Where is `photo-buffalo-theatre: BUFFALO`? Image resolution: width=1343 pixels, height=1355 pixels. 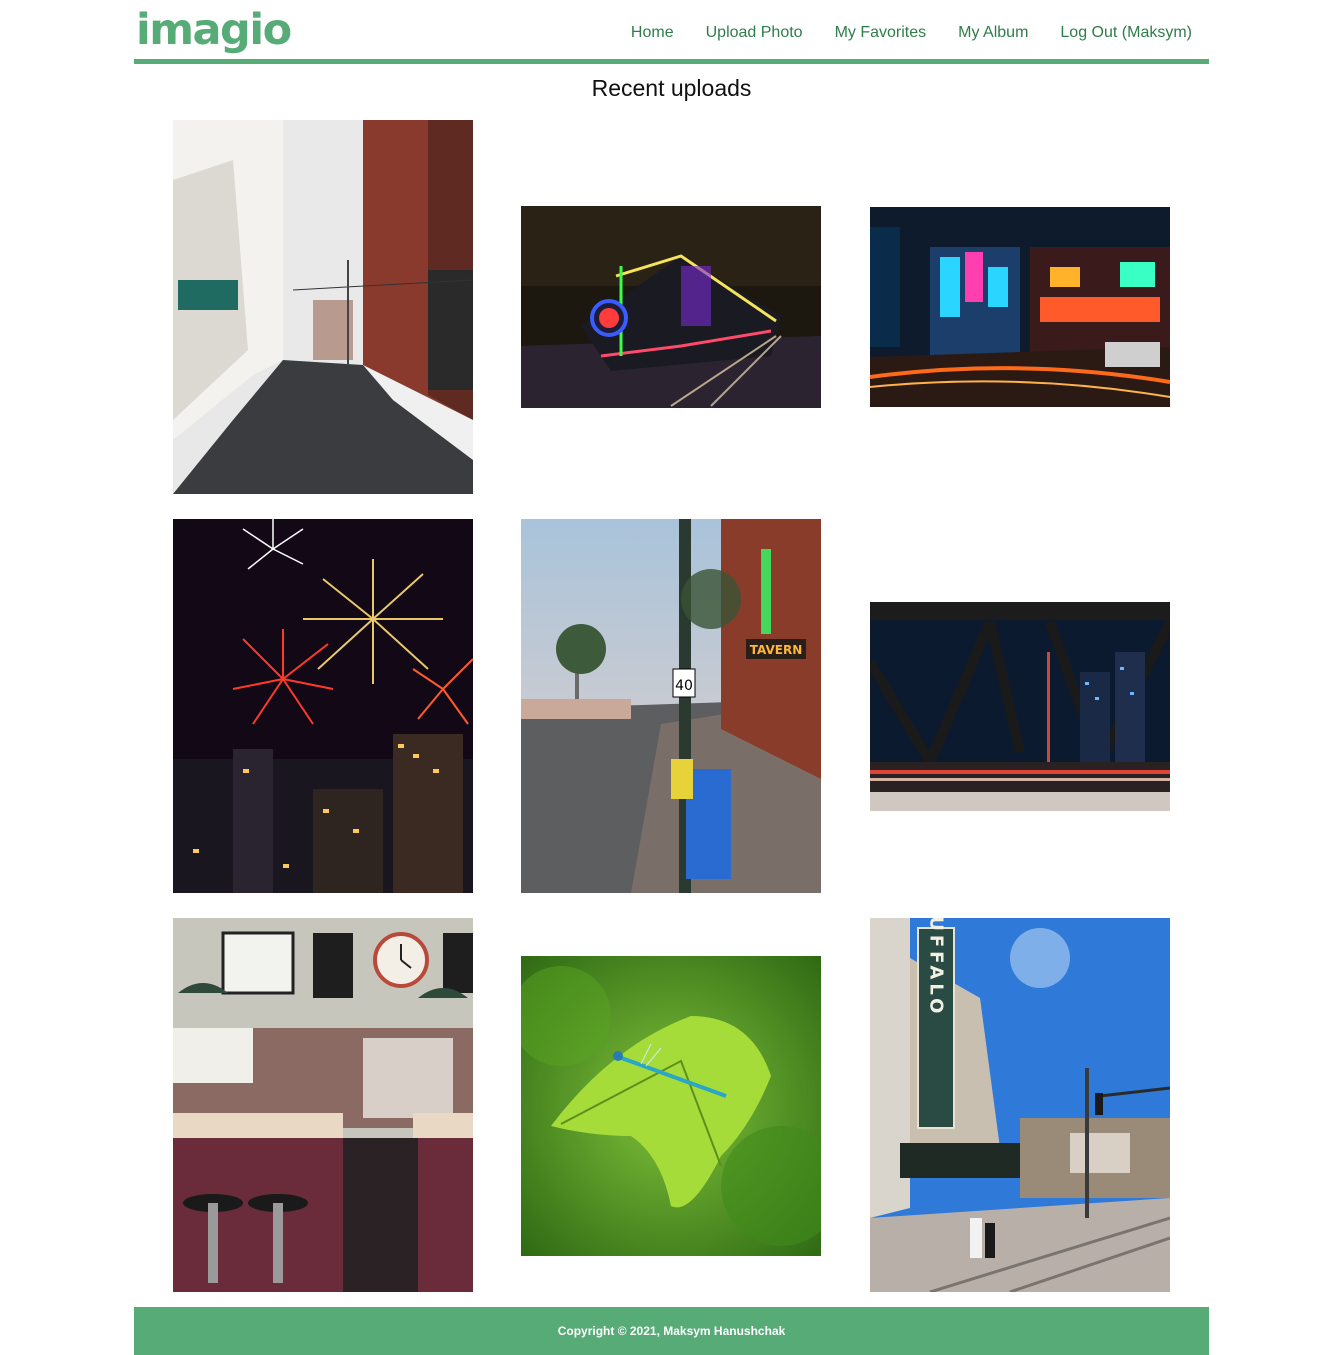 photo-buffalo-theatre: BUFFALO is located at coordinates (1020, 1105).